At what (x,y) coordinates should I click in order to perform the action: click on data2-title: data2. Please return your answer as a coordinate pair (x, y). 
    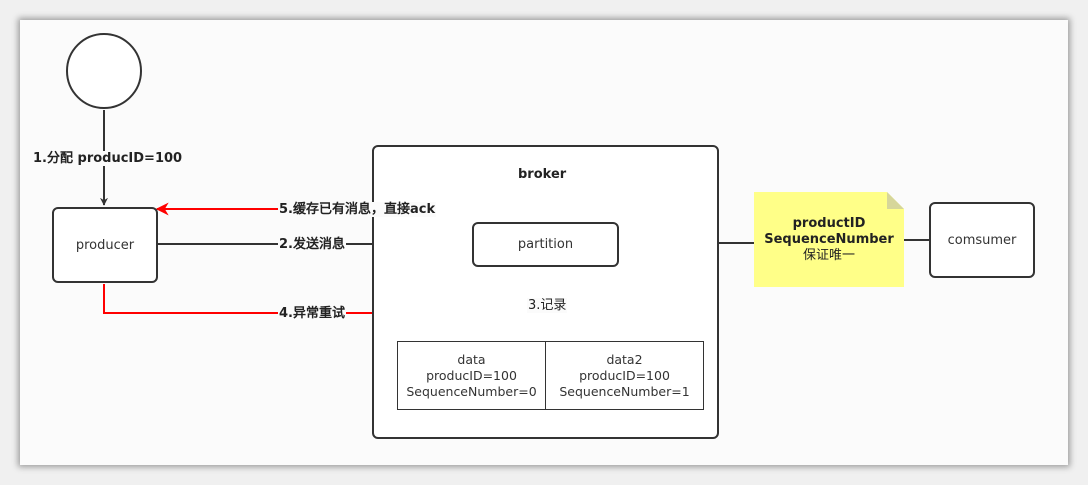
    Looking at the image, I should click on (624, 359).